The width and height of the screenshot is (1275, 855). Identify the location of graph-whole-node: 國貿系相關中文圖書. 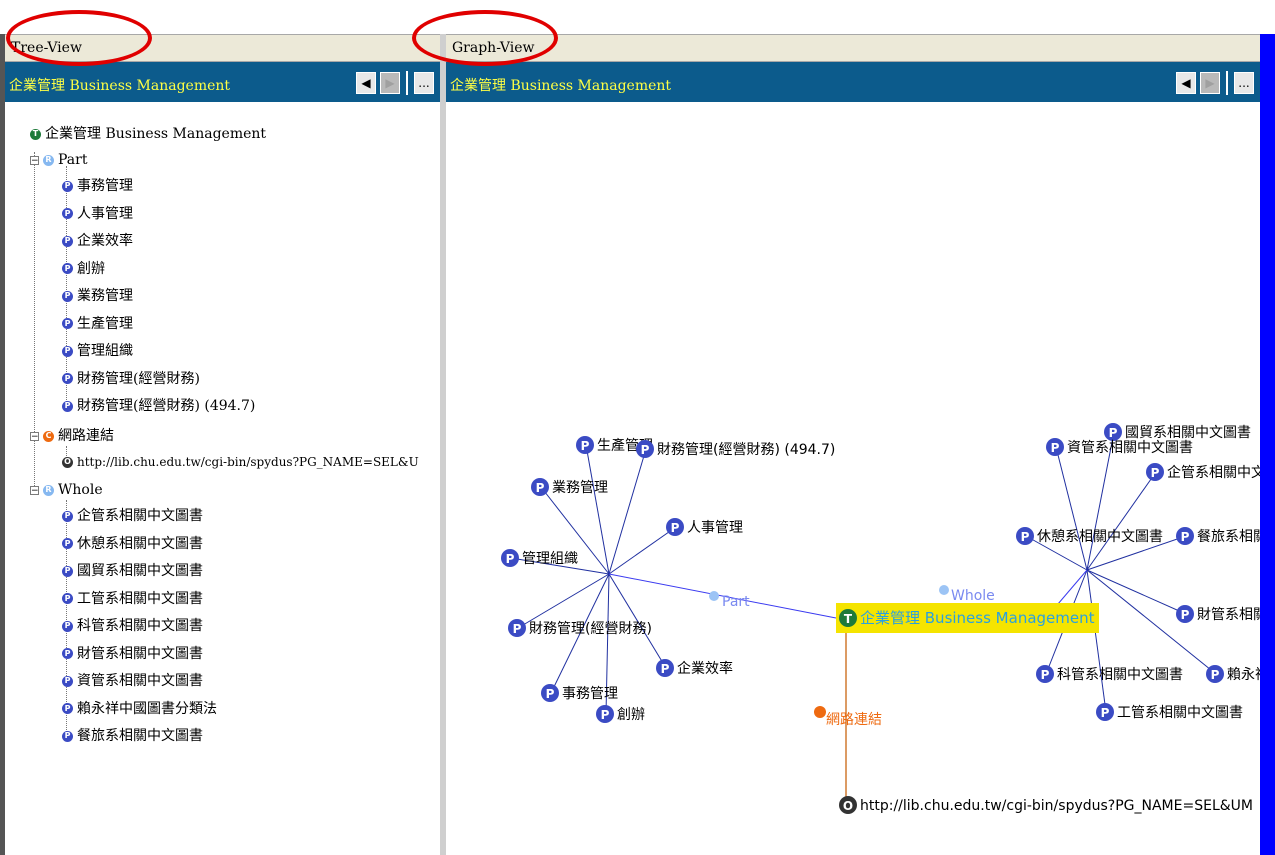
(1188, 433).